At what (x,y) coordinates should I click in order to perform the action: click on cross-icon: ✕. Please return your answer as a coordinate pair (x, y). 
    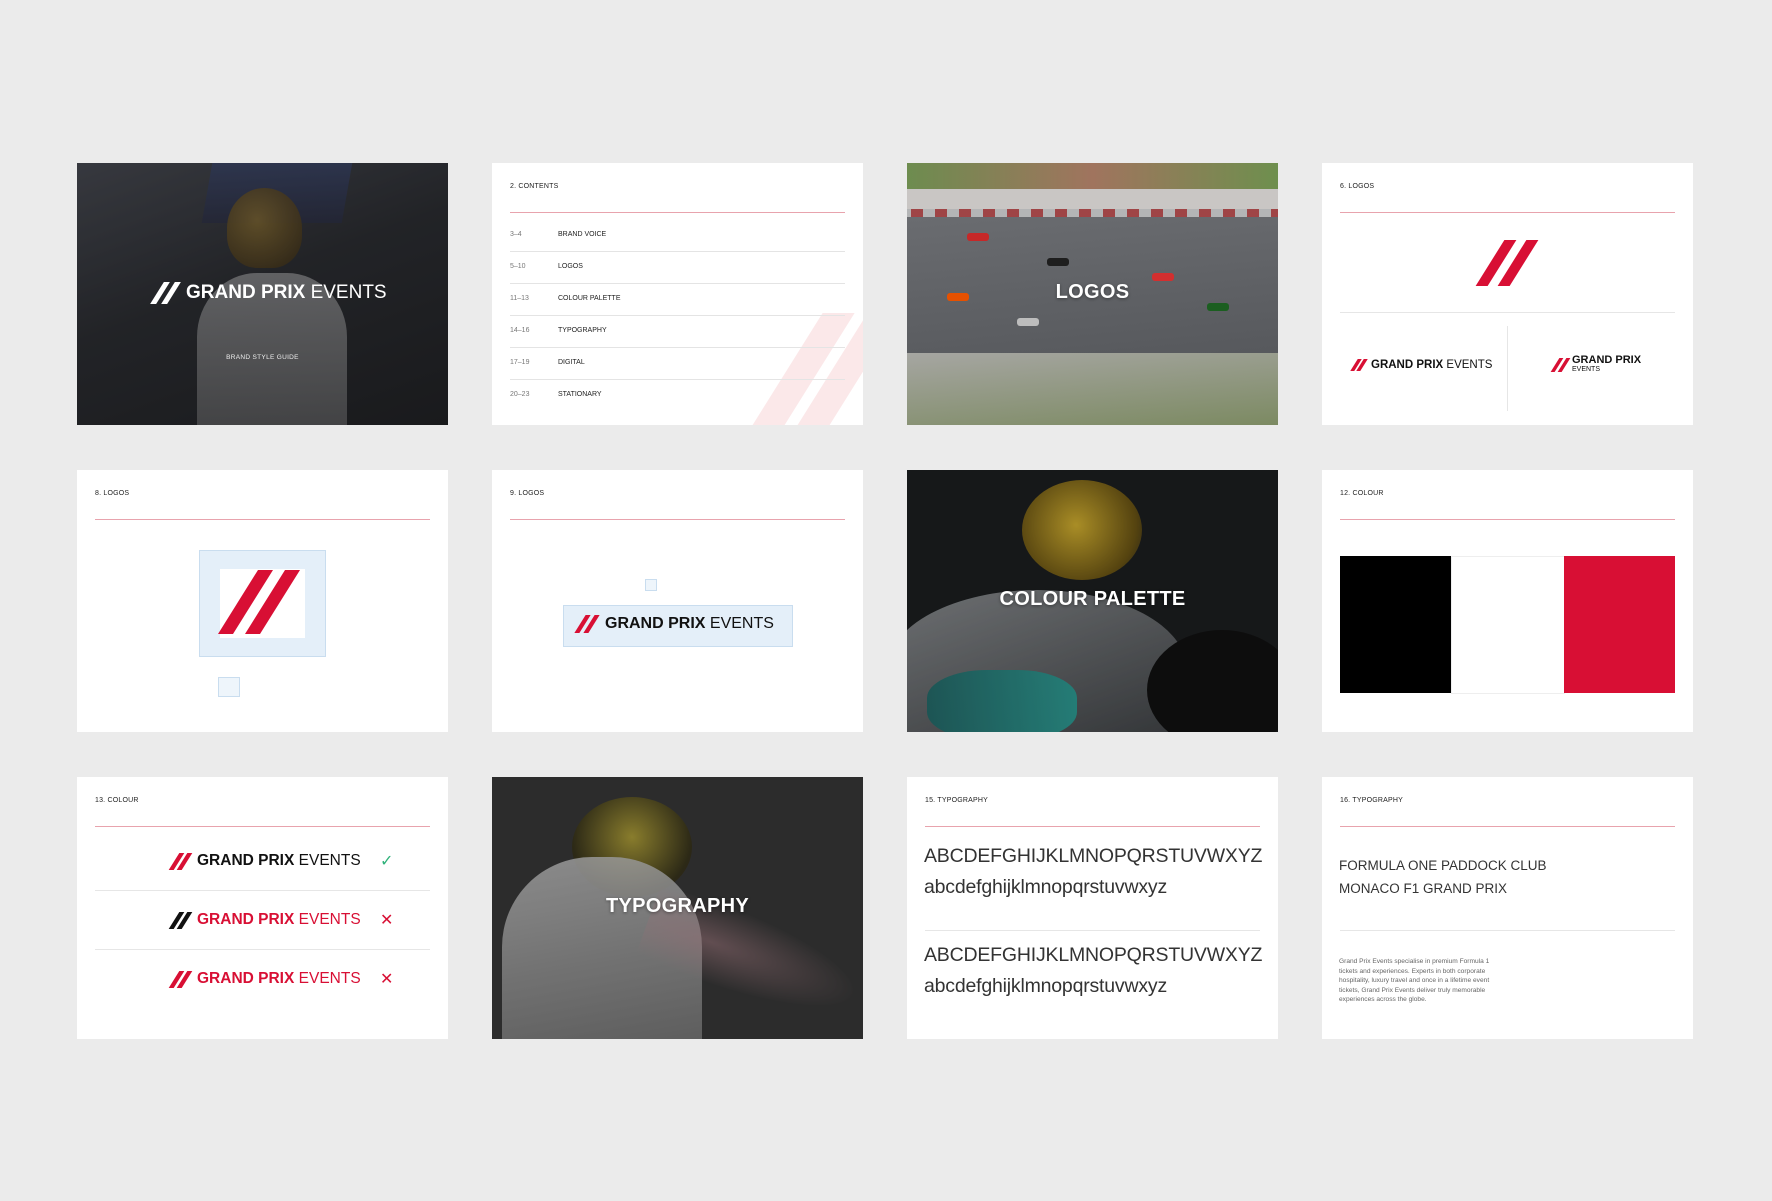
    Looking at the image, I should click on (387, 920).